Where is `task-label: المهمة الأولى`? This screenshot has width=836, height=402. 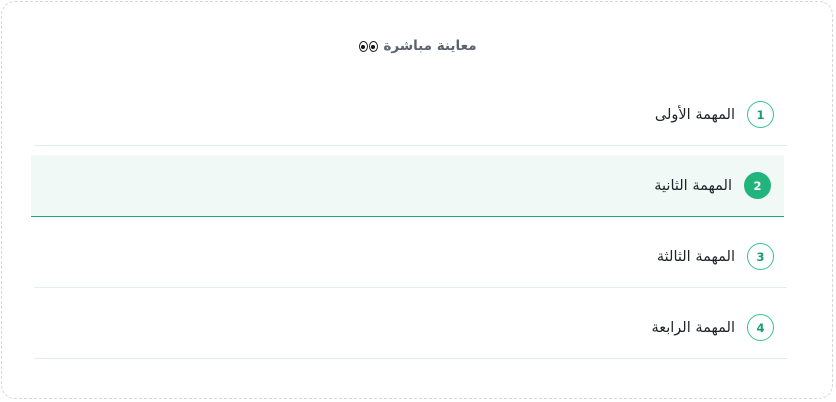
task-label: المهمة الأولى is located at coordinates (694, 114).